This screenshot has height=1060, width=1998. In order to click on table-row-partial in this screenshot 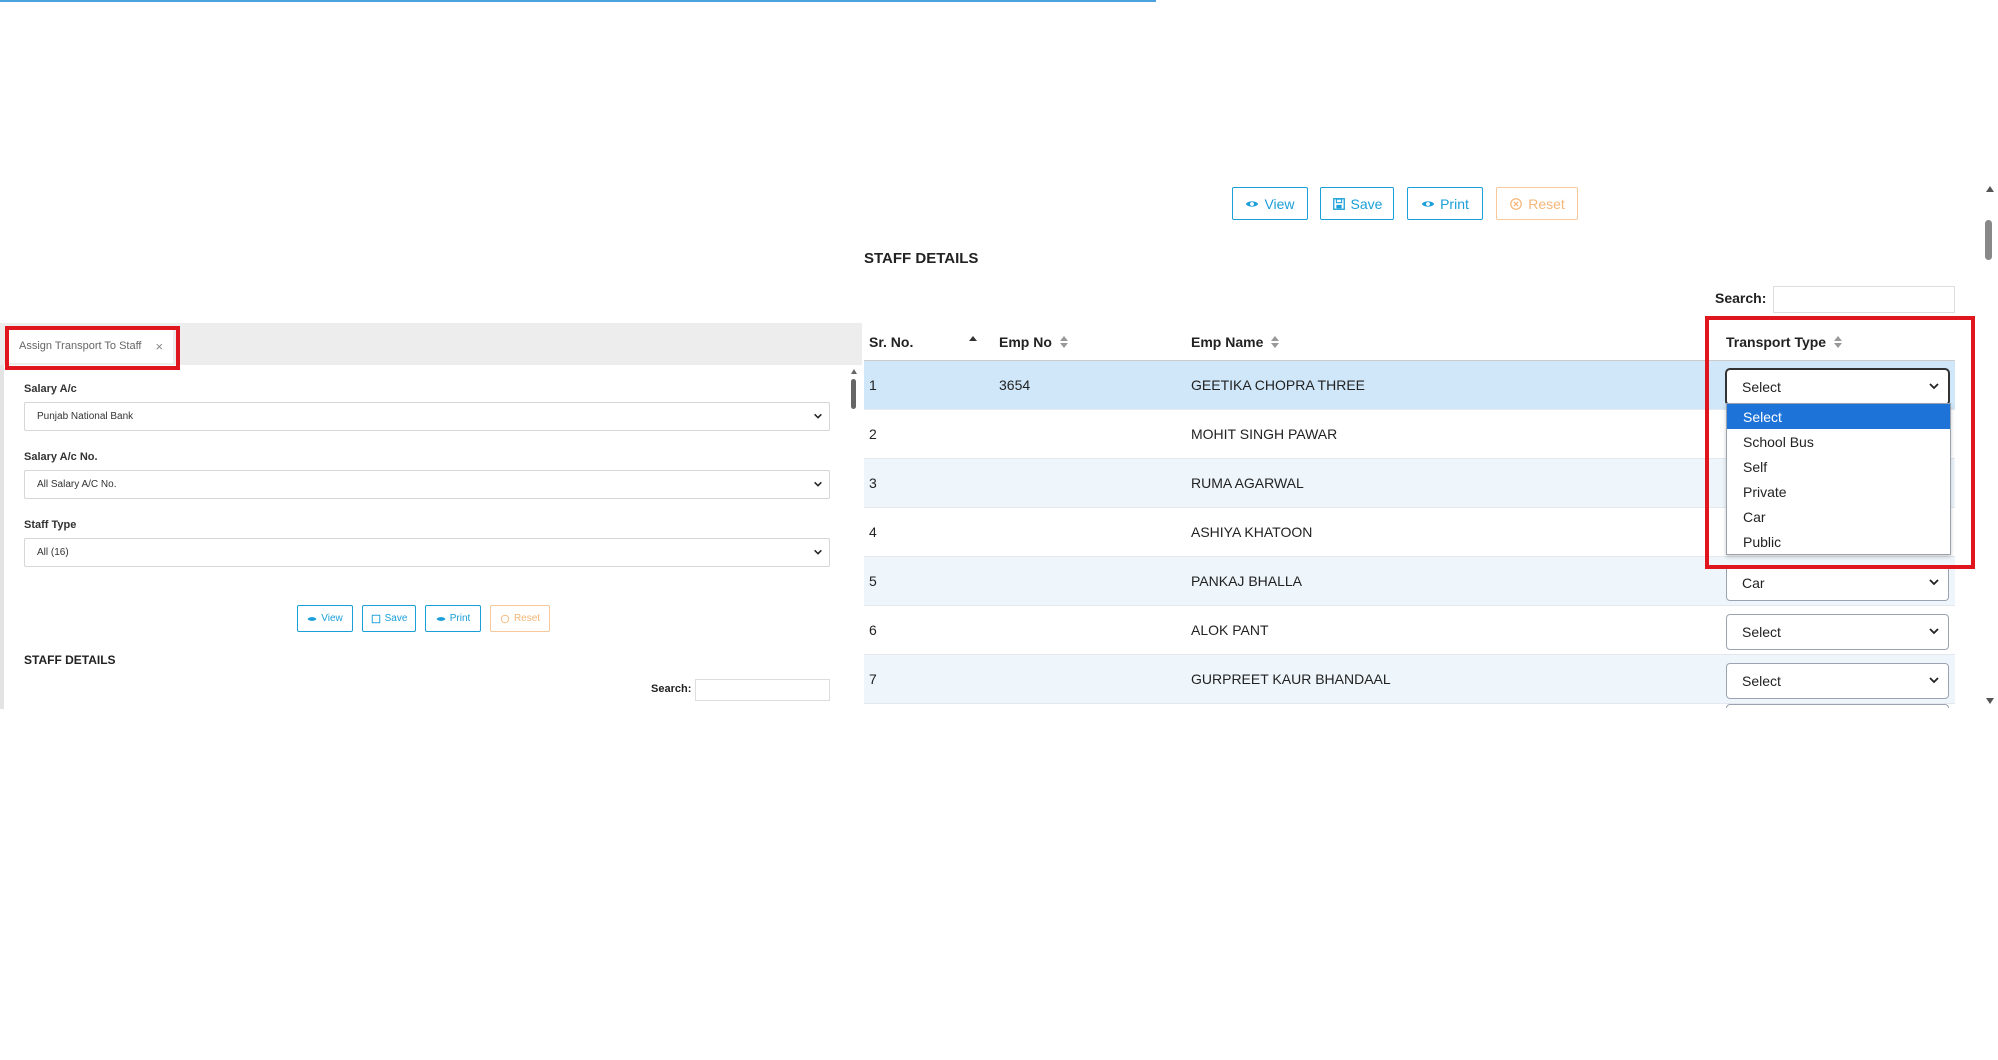, I will do `click(1409, 706)`.